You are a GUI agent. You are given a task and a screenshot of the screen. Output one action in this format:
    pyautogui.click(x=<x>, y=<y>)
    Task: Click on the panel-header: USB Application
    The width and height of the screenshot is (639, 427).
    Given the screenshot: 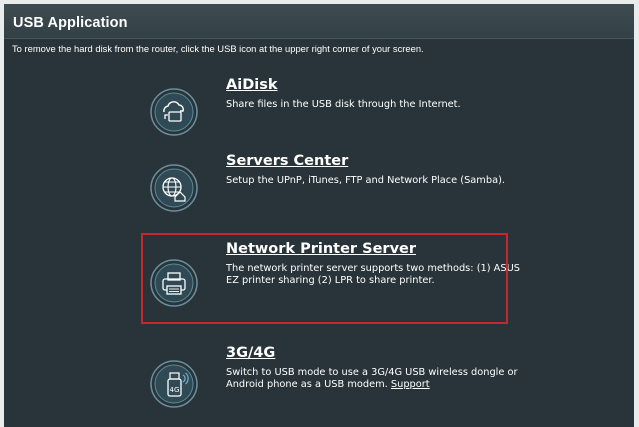 What is the action you would take?
    pyautogui.click(x=319, y=21)
    